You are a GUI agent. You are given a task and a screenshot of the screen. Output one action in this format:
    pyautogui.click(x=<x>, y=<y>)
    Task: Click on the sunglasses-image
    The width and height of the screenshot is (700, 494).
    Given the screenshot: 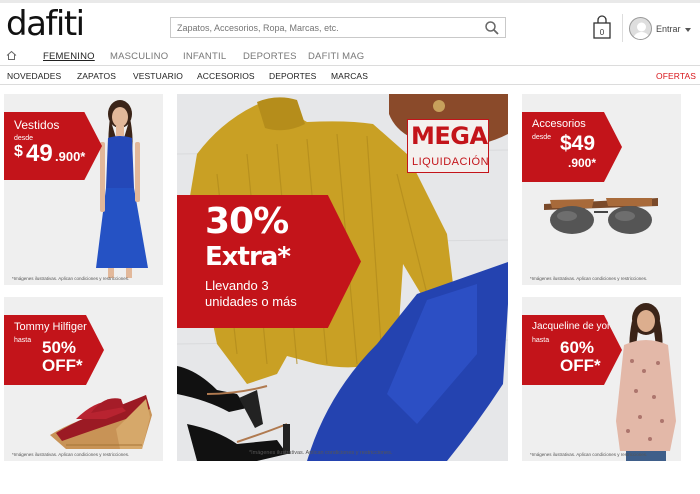 What is the action you would take?
    pyautogui.click(x=601, y=216)
    